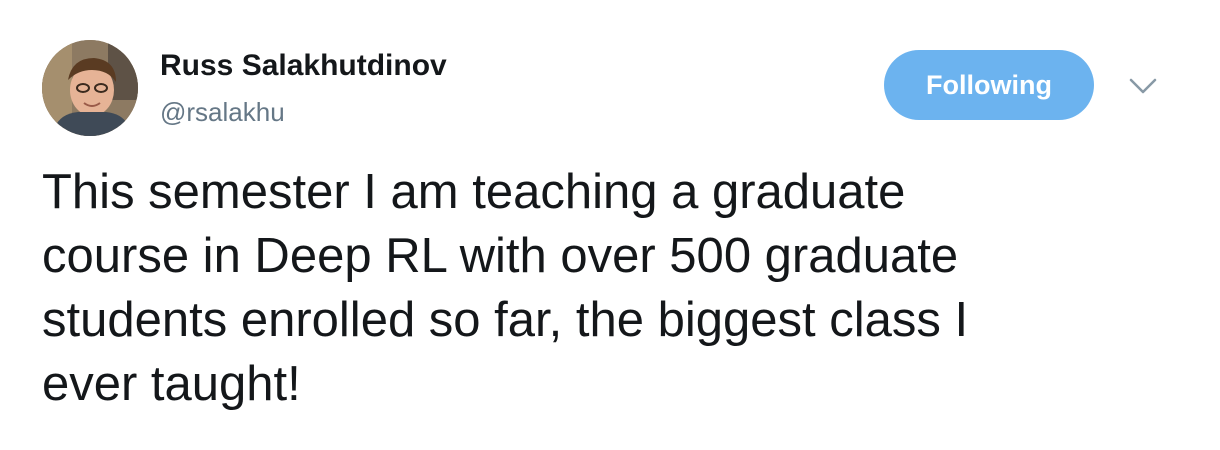  Describe the element at coordinates (171, 384) in the screenshot. I see `tweet-text-line: ever taught!` at that location.